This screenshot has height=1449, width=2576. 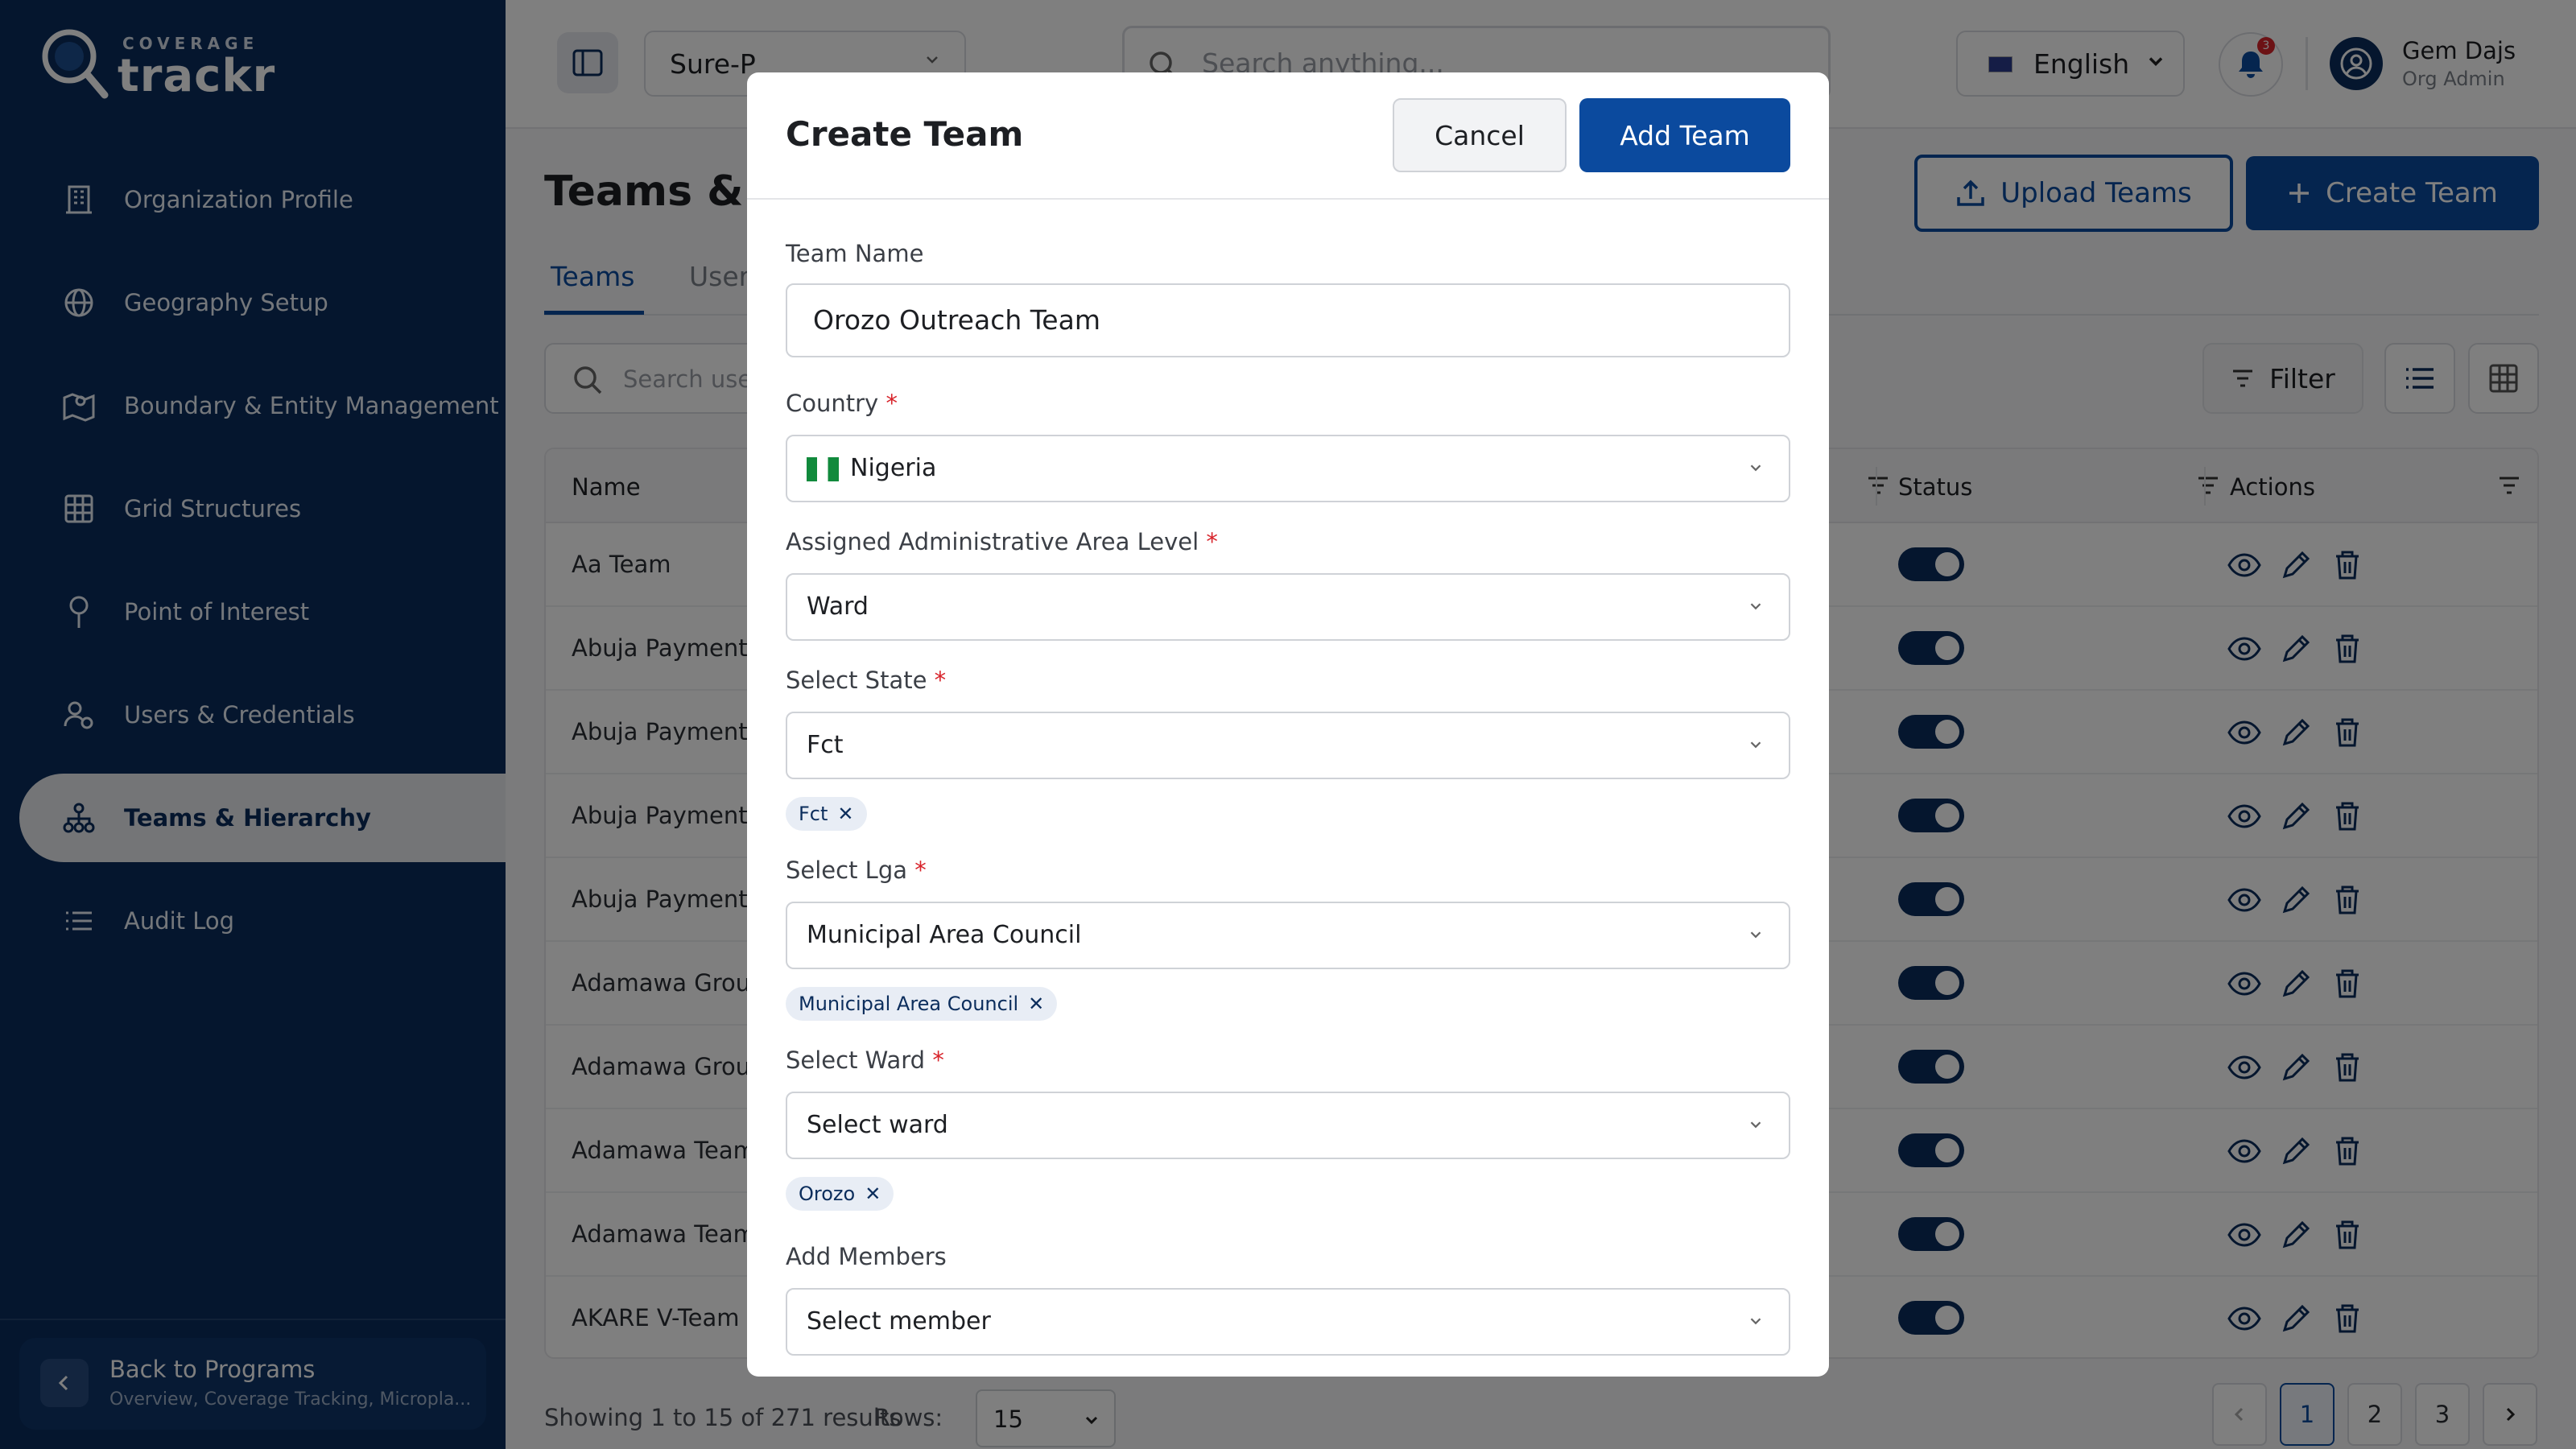 I want to click on state-label-text: Select State, so click(x=856, y=680).